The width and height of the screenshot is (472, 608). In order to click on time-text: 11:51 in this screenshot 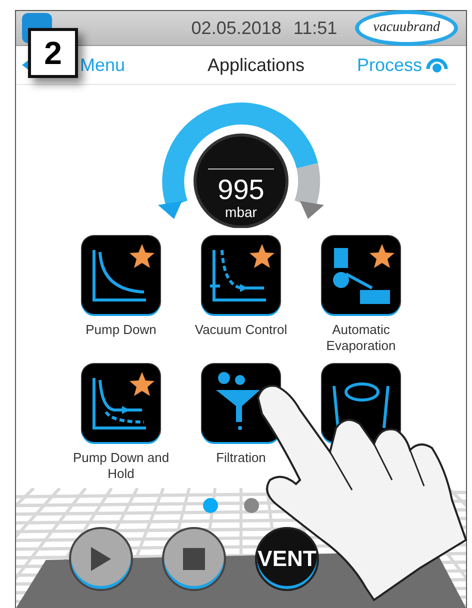, I will do `click(315, 28)`.